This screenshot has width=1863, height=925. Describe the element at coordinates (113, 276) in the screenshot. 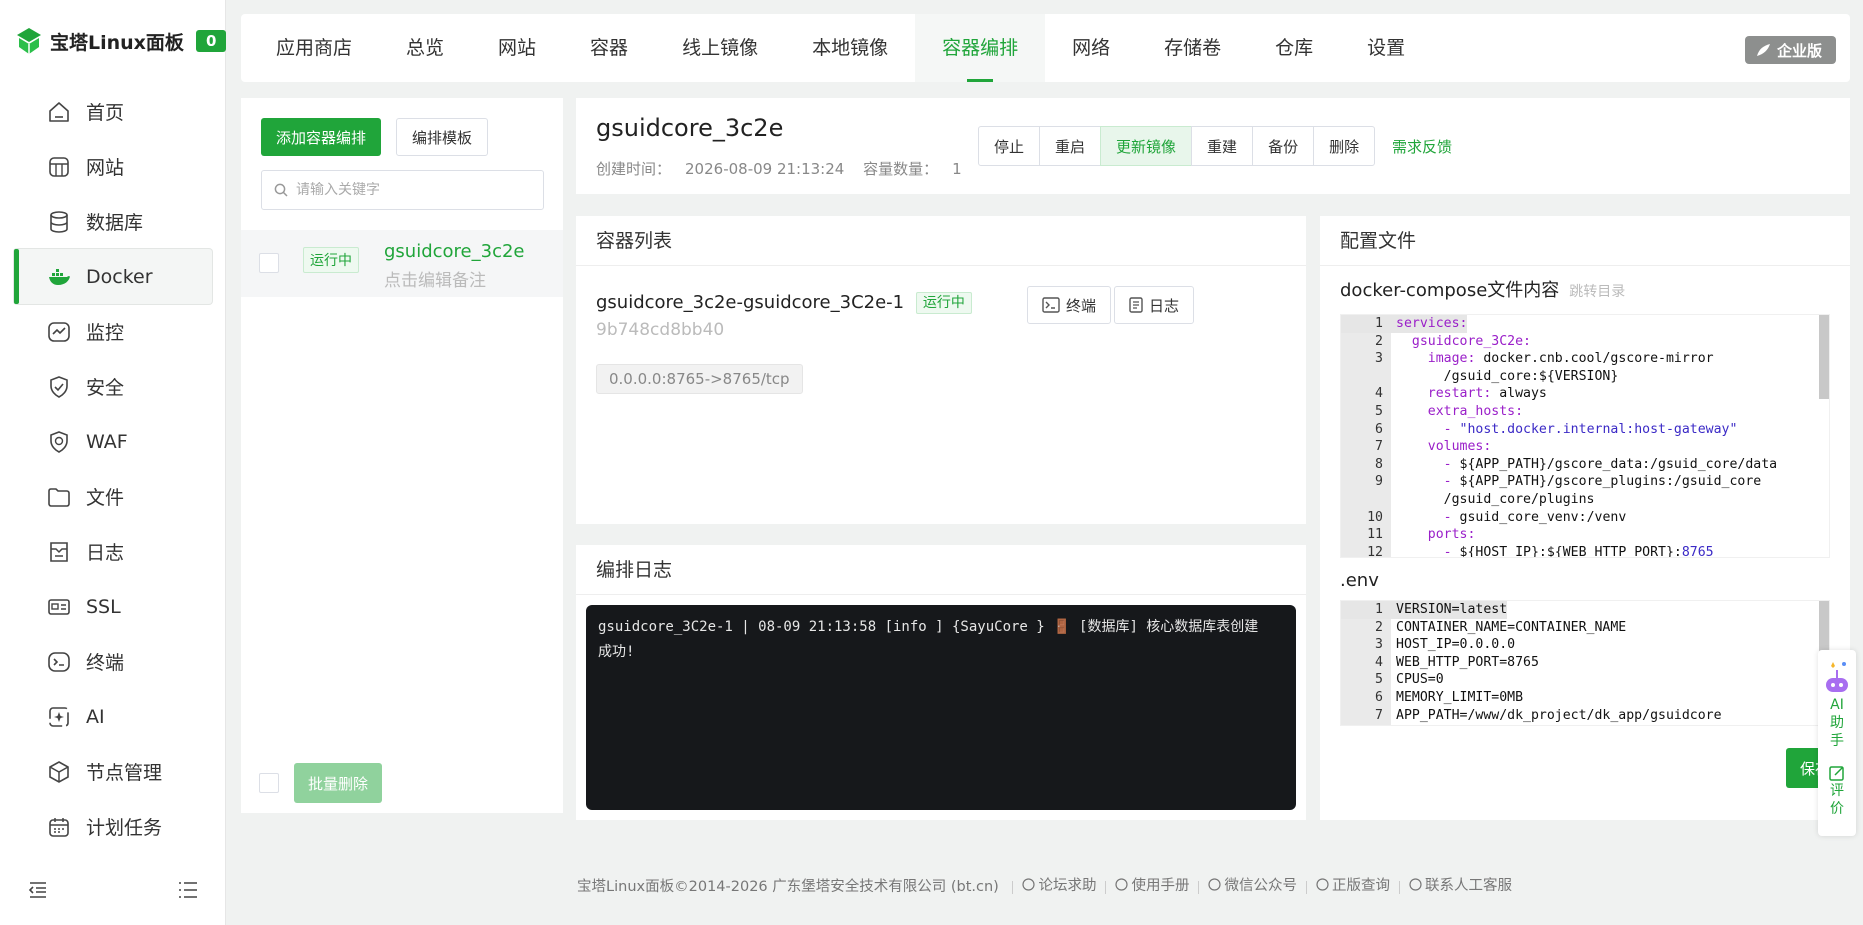

I see `sidebar-item-docker: Docker` at that location.